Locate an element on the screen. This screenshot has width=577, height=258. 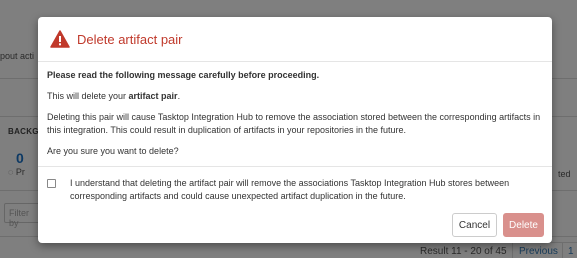
modal-title: Delete artifact pair is located at coordinates (130, 39).